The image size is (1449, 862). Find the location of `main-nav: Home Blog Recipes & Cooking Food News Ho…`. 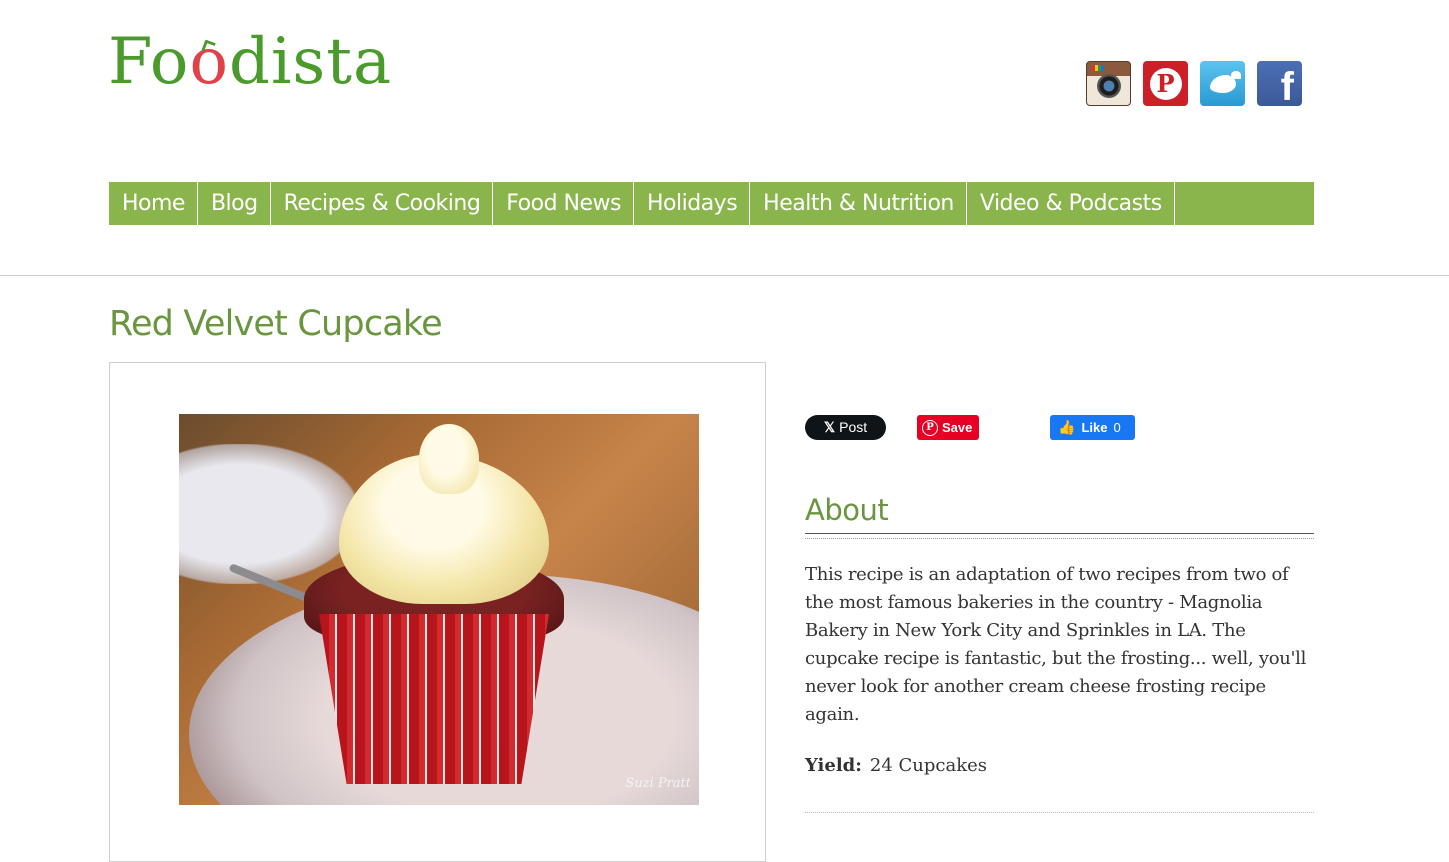

main-nav: Home Blog Recipes & Cooking Food News Ho… is located at coordinates (711, 203).